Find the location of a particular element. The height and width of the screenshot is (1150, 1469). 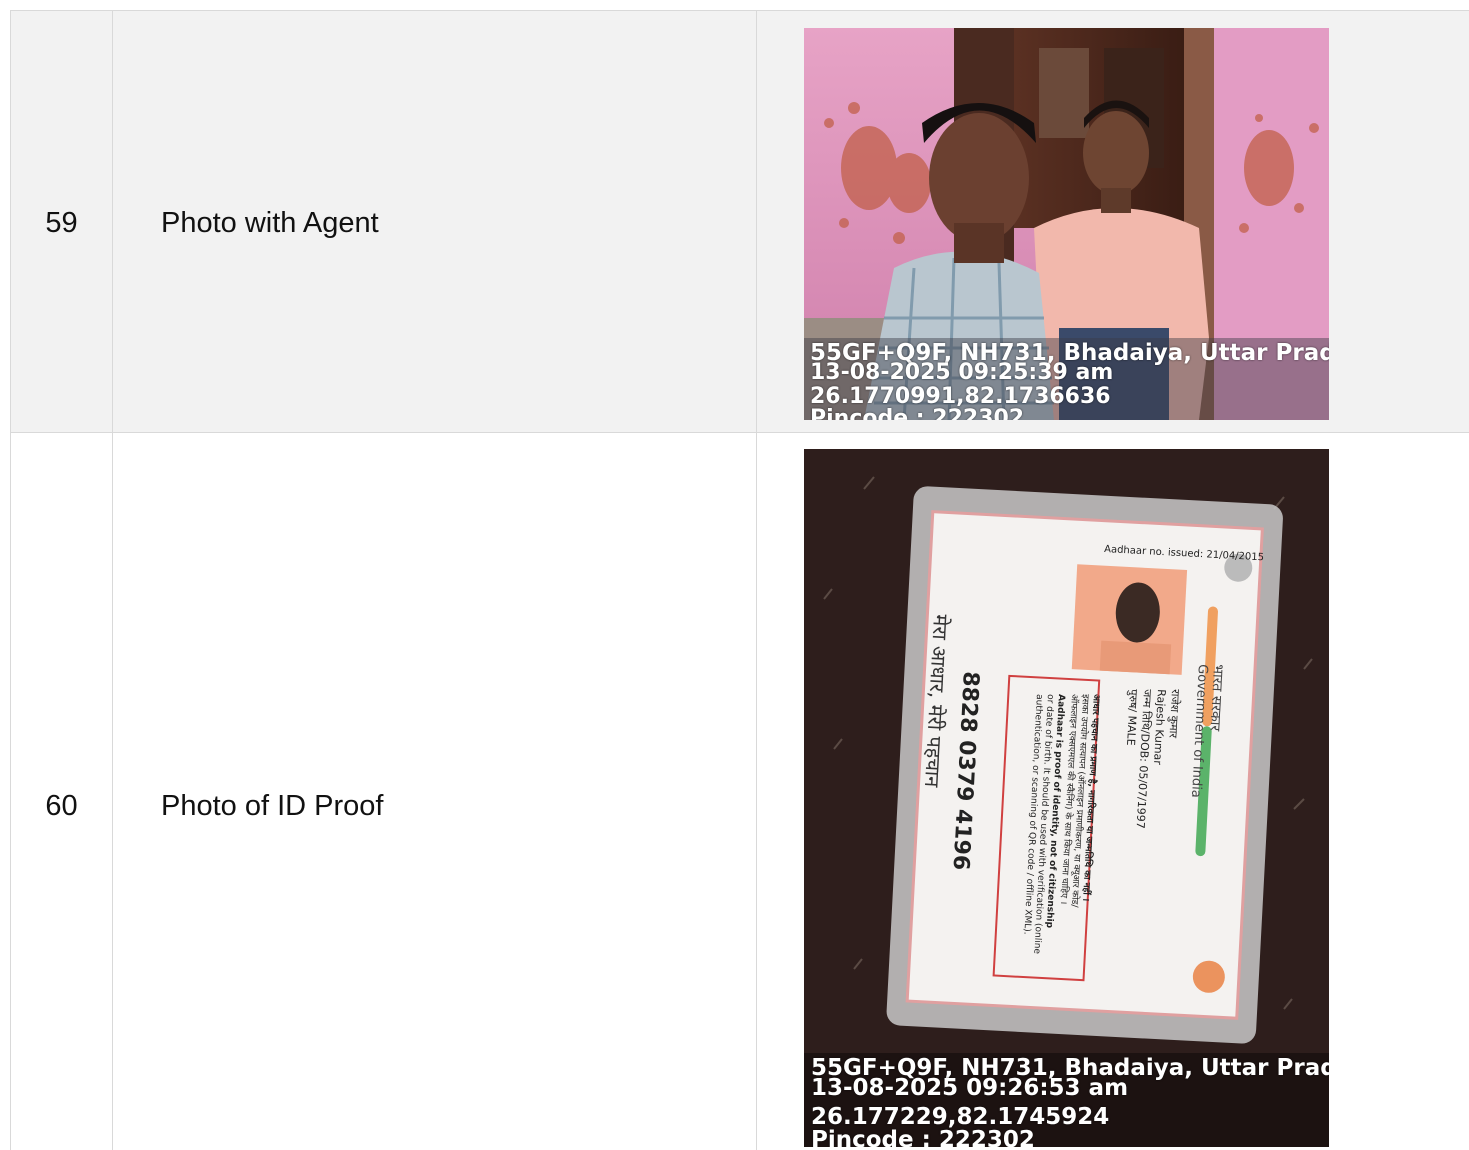

geotag-coordinates: 26.1770991,82.1736636 is located at coordinates (960, 396).